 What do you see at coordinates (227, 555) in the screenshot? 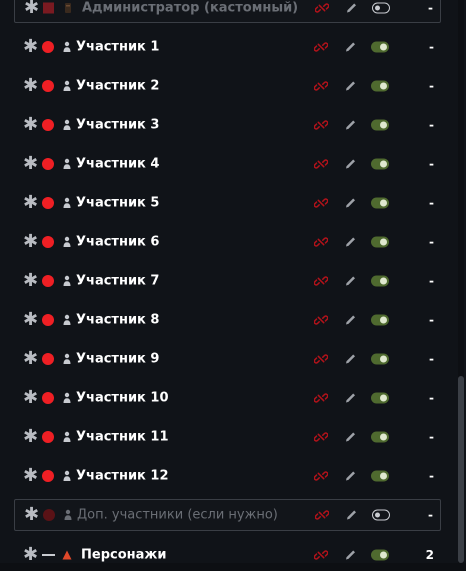
I see `role-row-characters: ✱ Персонажи 2` at bounding box center [227, 555].